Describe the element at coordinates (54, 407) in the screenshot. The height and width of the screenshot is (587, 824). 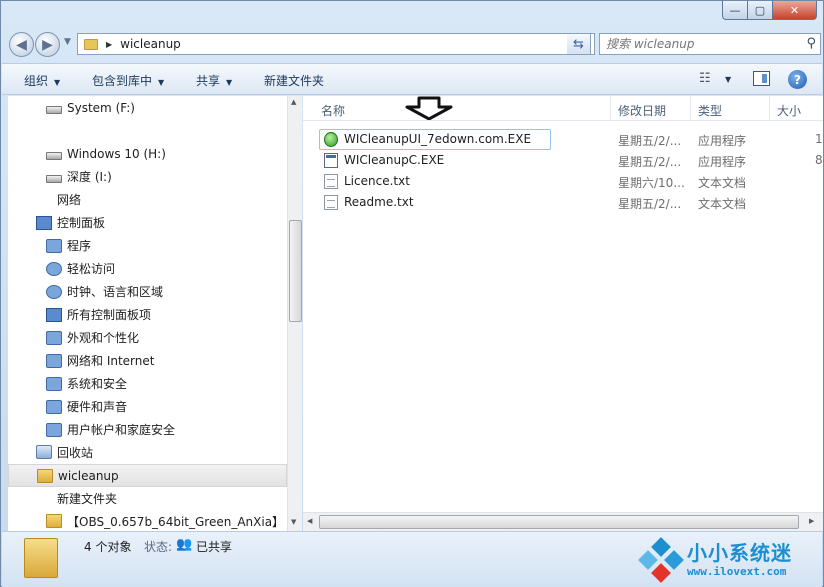
I see `hardware-sound-icon` at that location.